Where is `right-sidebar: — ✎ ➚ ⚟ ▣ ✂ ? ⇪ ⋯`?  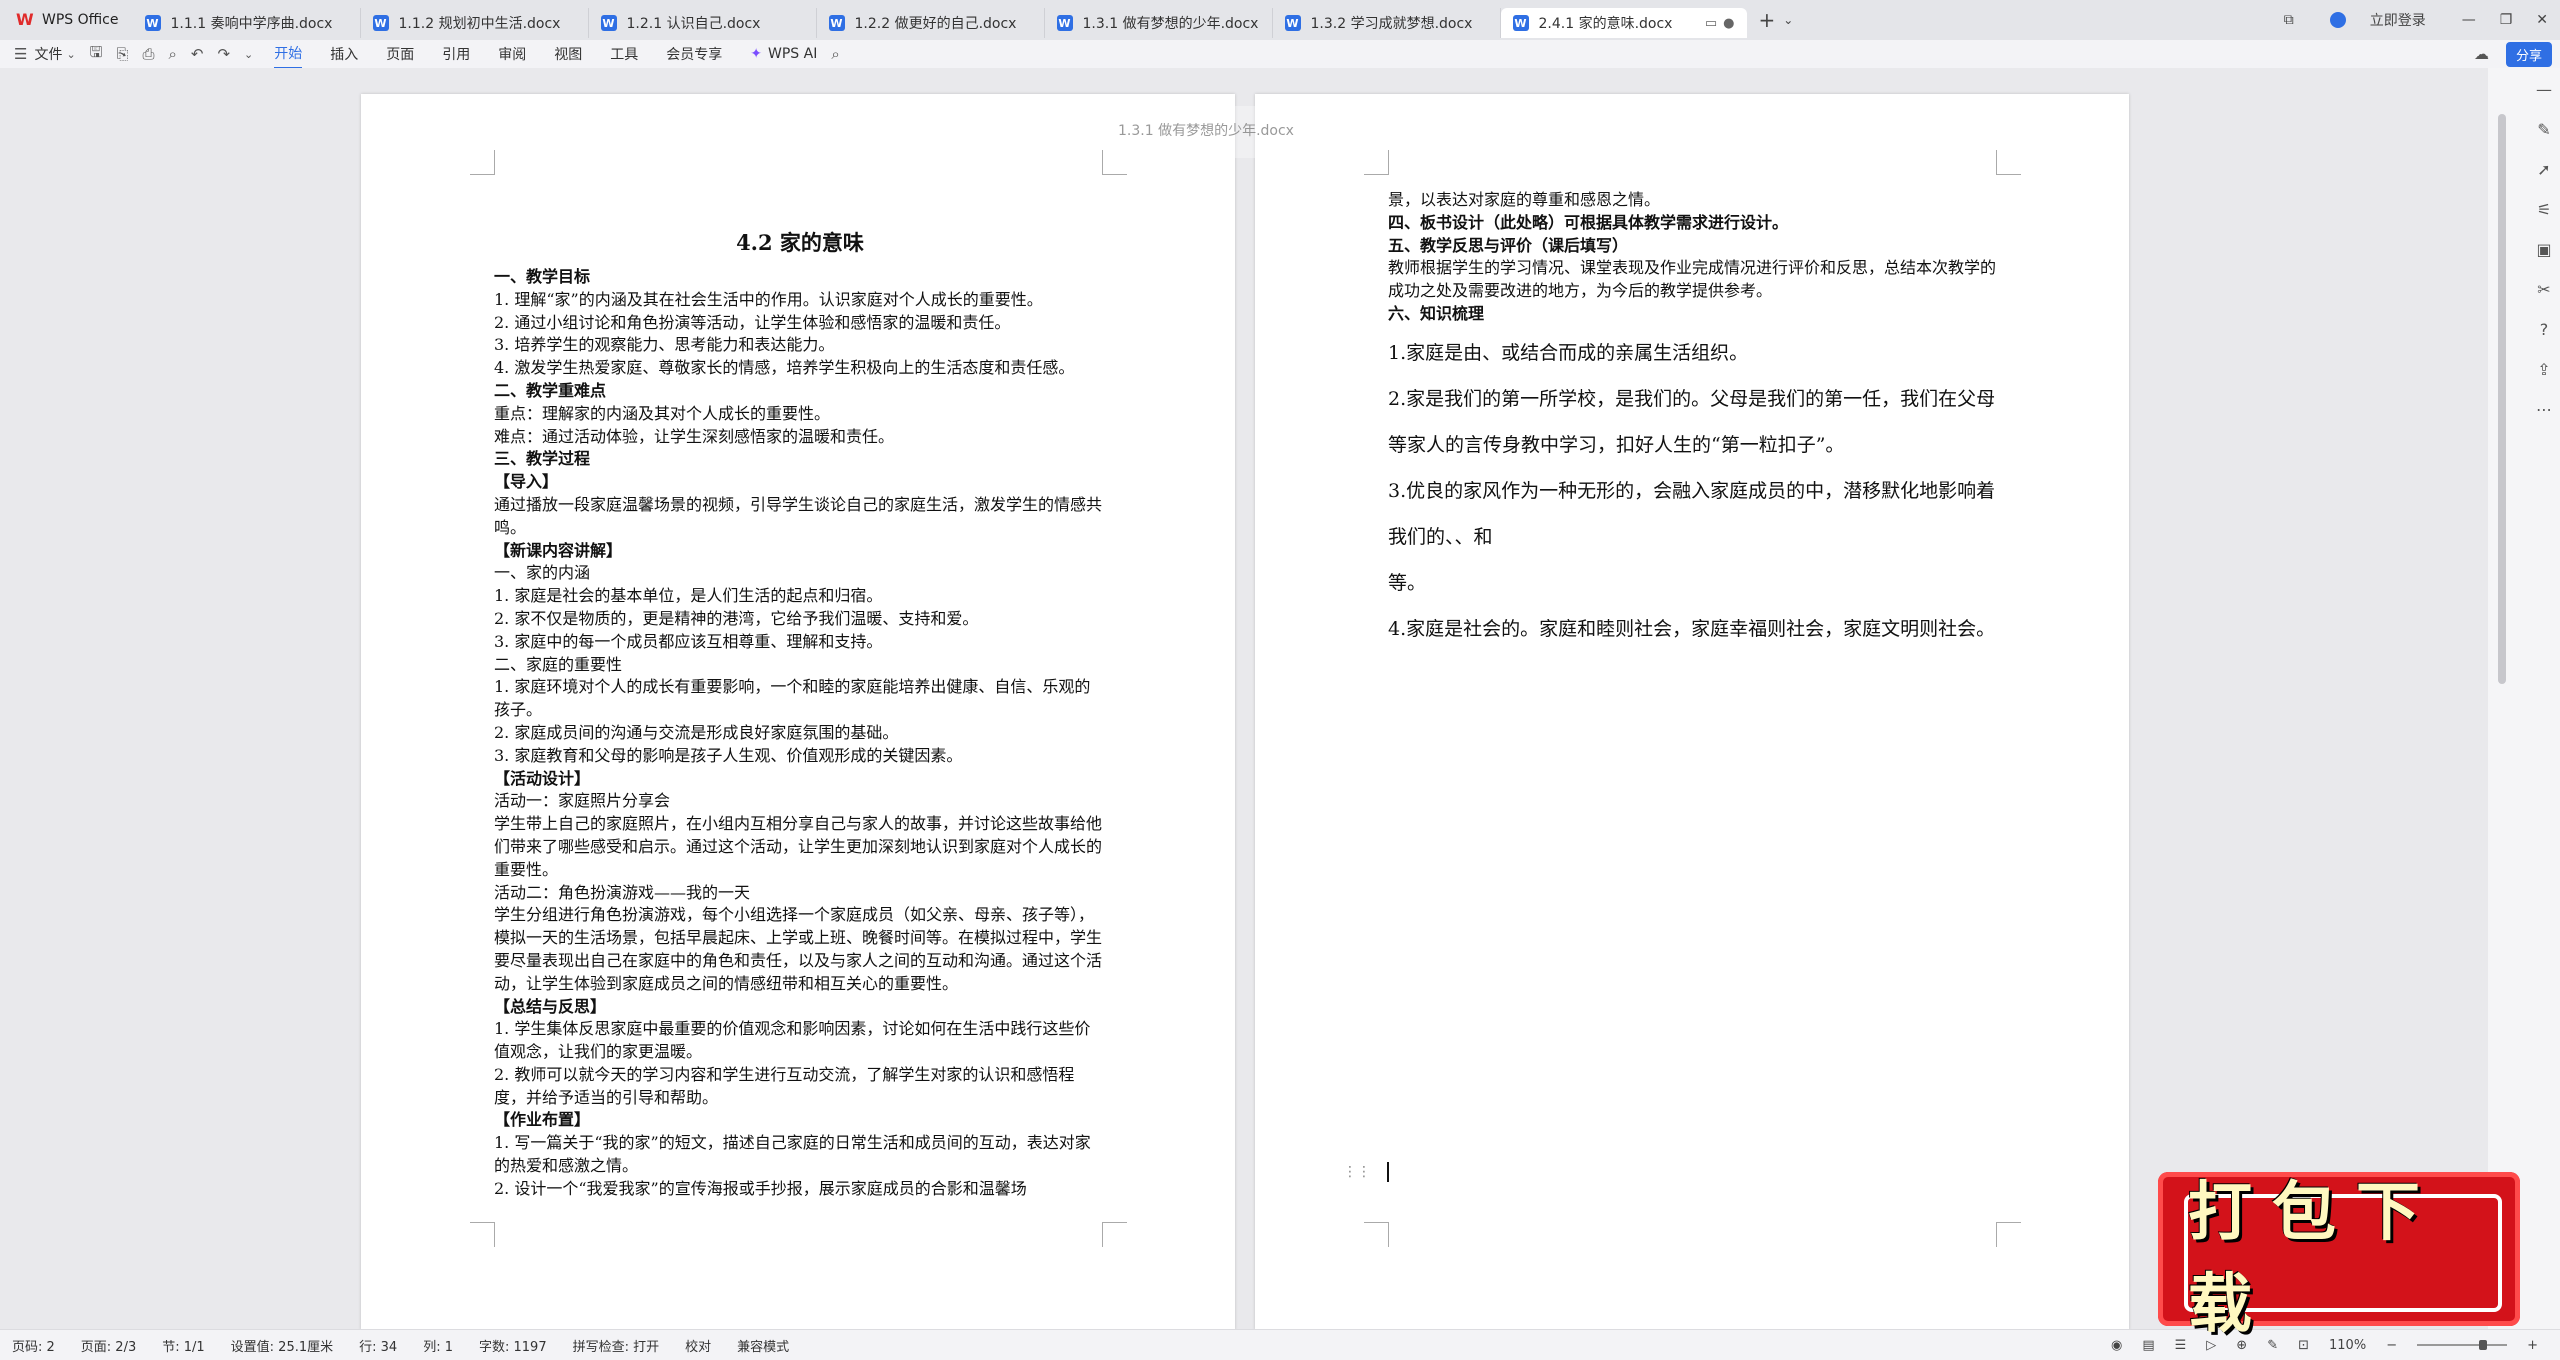
right-sidebar: — ✎ ➚ ⚟ ▣ ✂ ? ⇪ ⋯ is located at coordinates (2524, 699).